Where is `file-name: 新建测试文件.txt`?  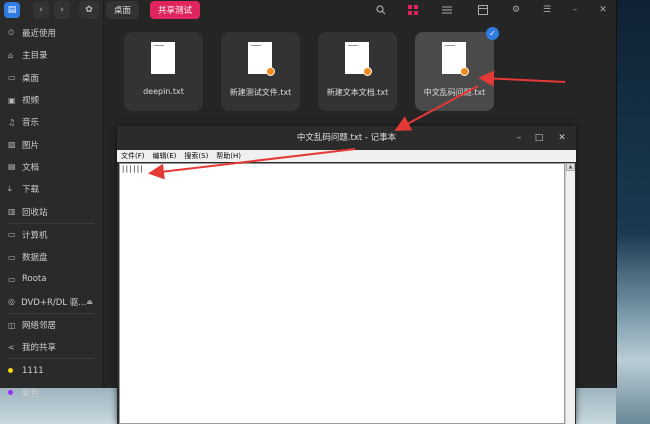
file-name: 新建测试文件.txt is located at coordinates (260, 92).